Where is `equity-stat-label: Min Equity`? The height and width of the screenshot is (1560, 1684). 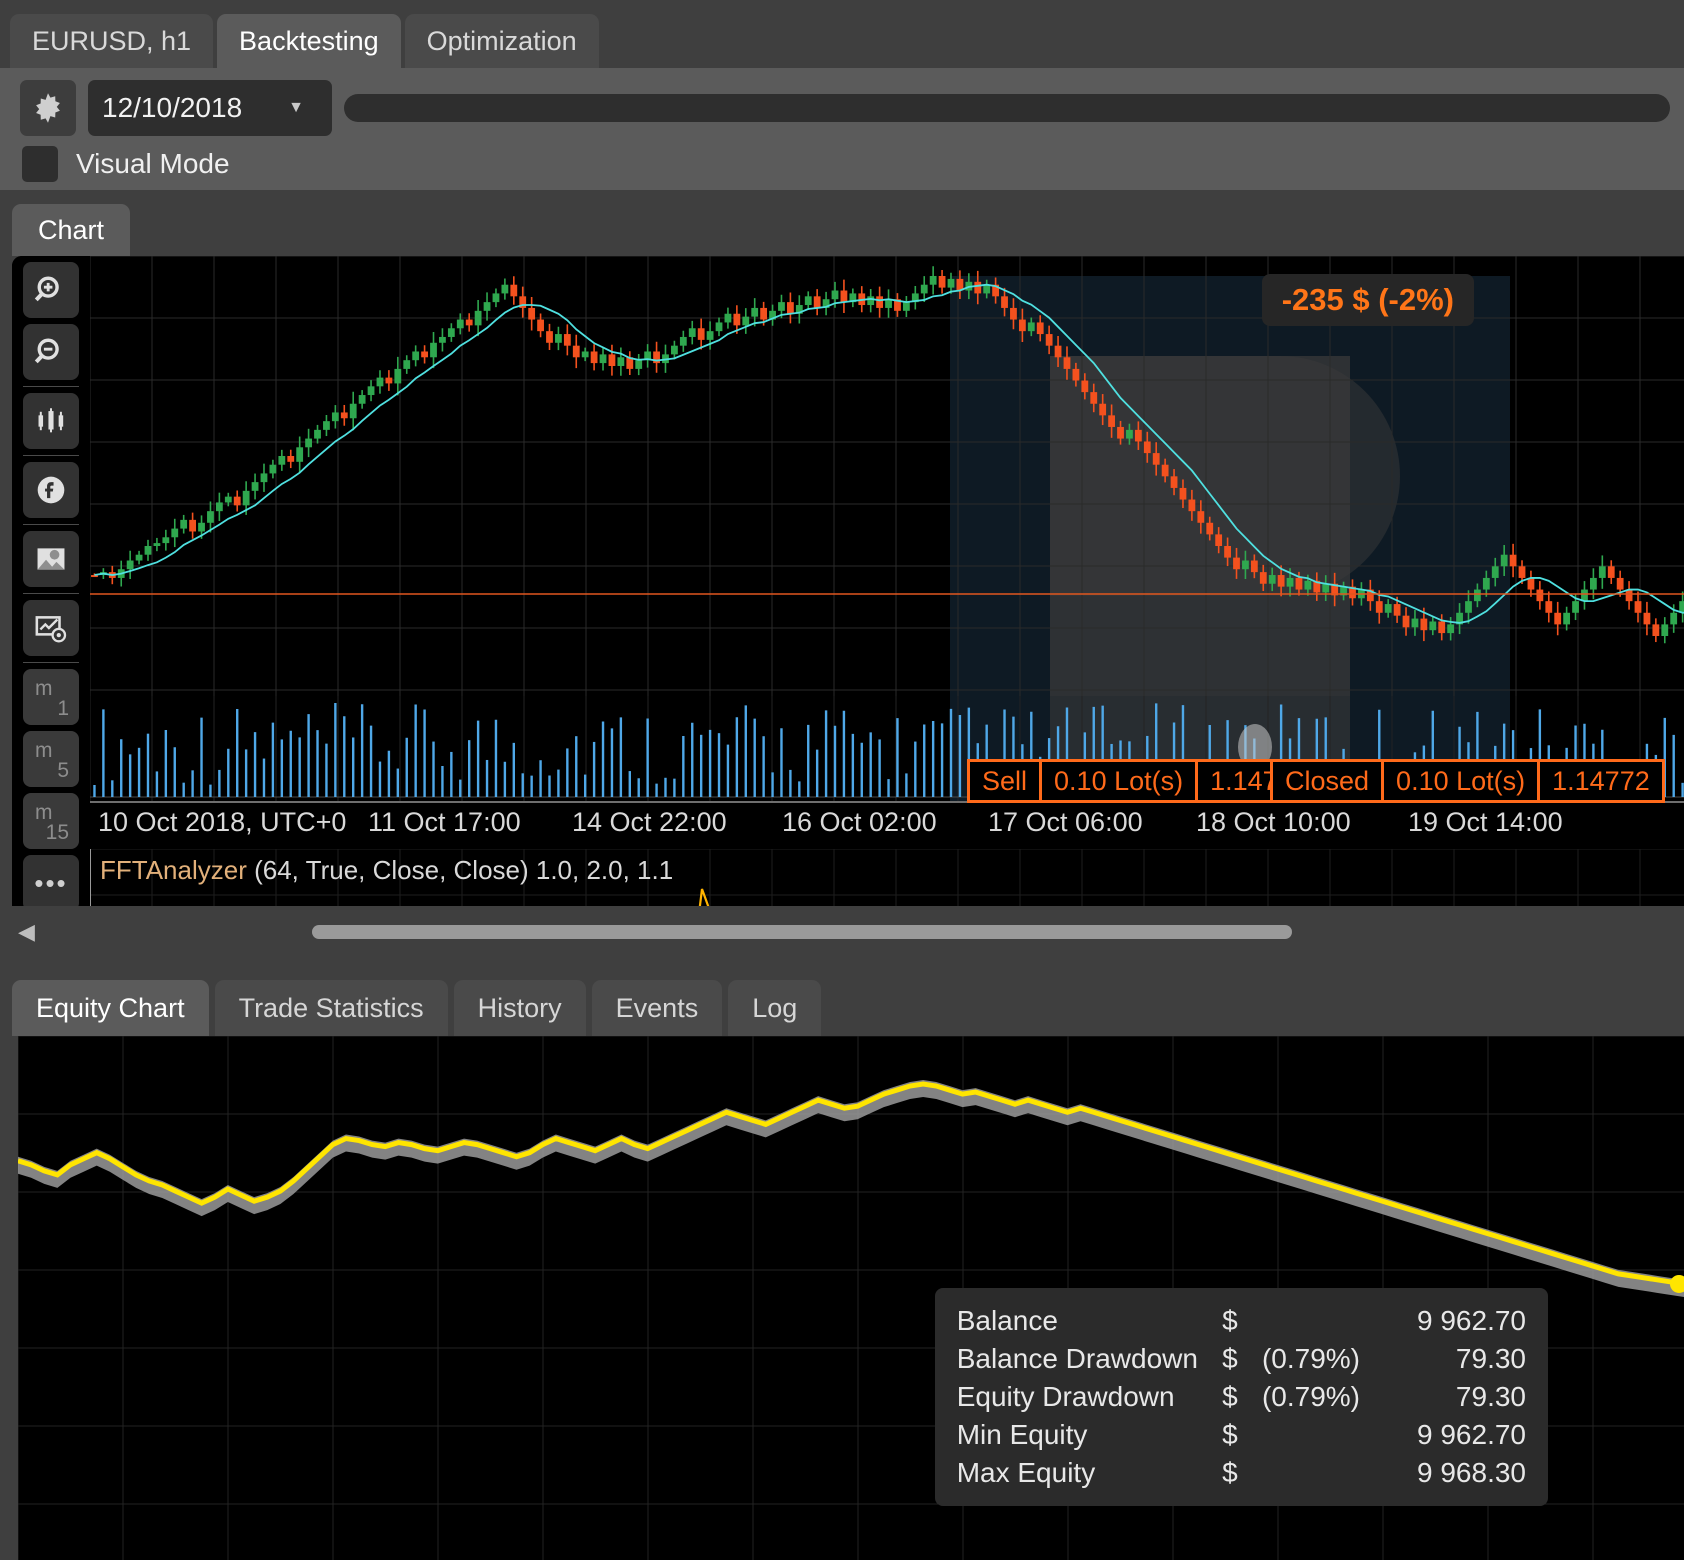 equity-stat-label: Min Equity is located at coordinates (1022, 1434).